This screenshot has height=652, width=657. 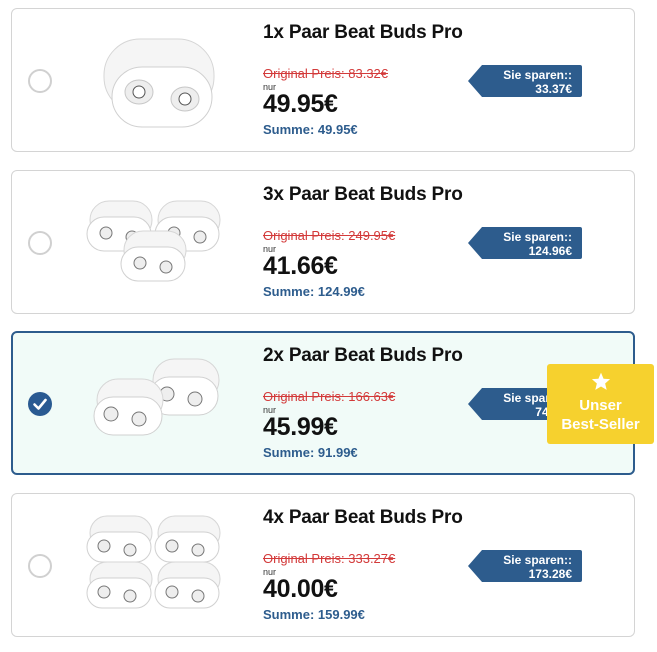 What do you see at coordinates (310, 129) in the screenshot?
I see `offer-sum: Summe: 49.95€` at bounding box center [310, 129].